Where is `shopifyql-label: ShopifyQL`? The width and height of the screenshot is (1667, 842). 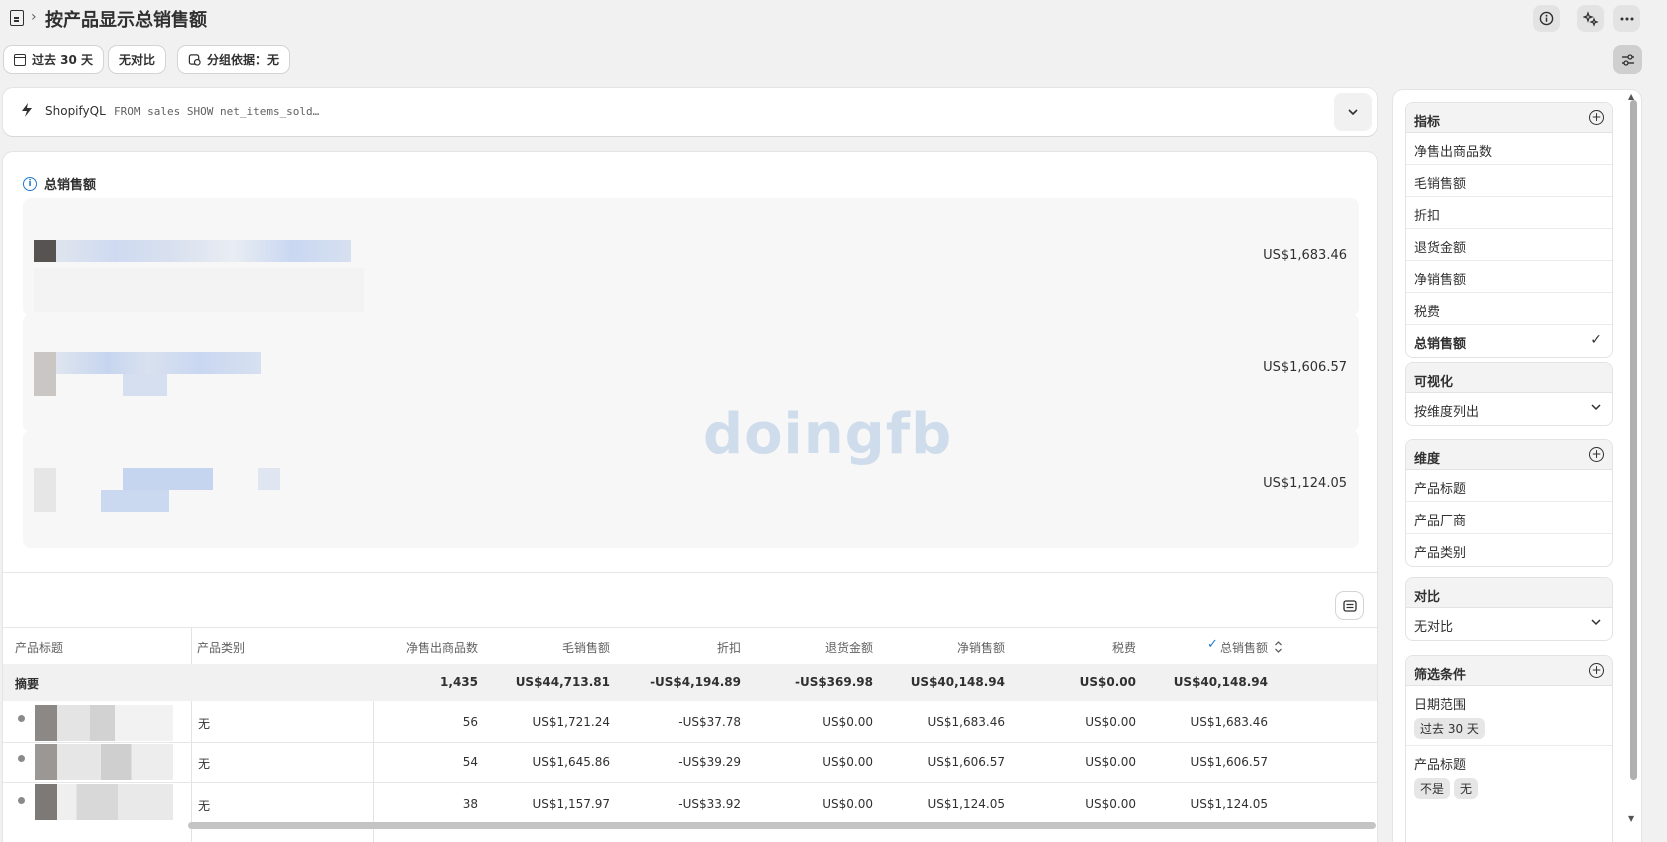
shopifyql-label: ShopifyQL is located at coordinates (75, 111).